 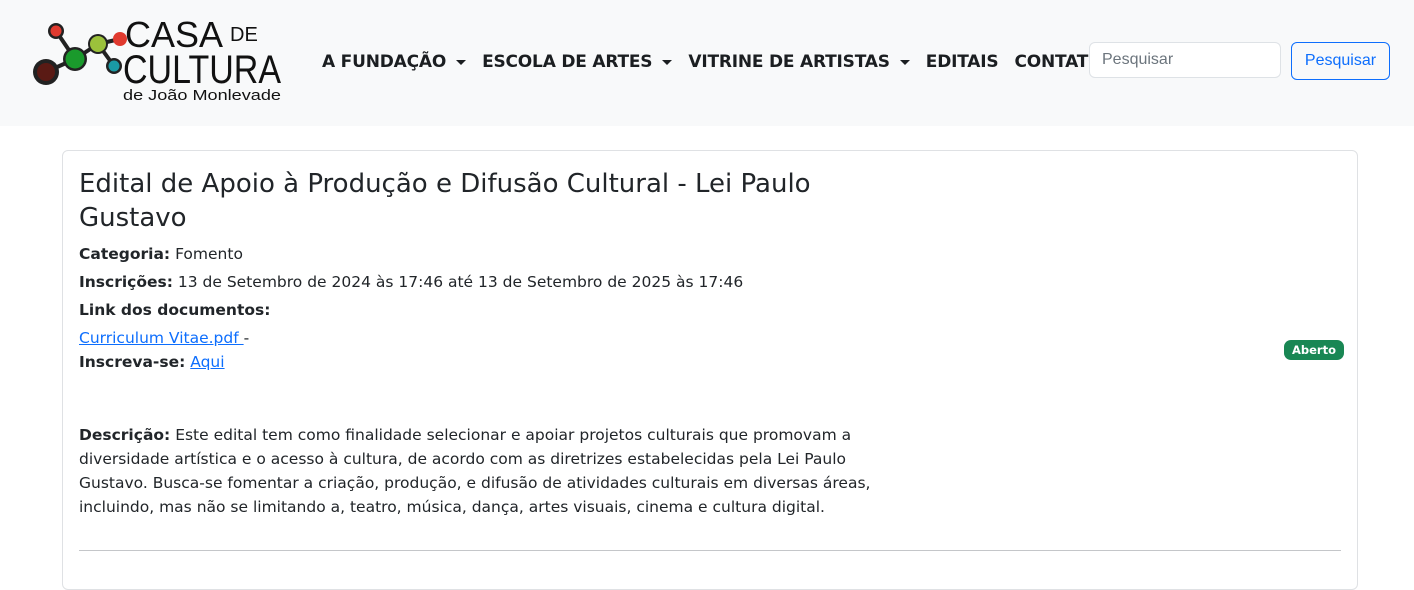 What do you see at coordinates (80, 54) in the screenshot?
I see `molecule-icon` at bounding box center [80, 54].